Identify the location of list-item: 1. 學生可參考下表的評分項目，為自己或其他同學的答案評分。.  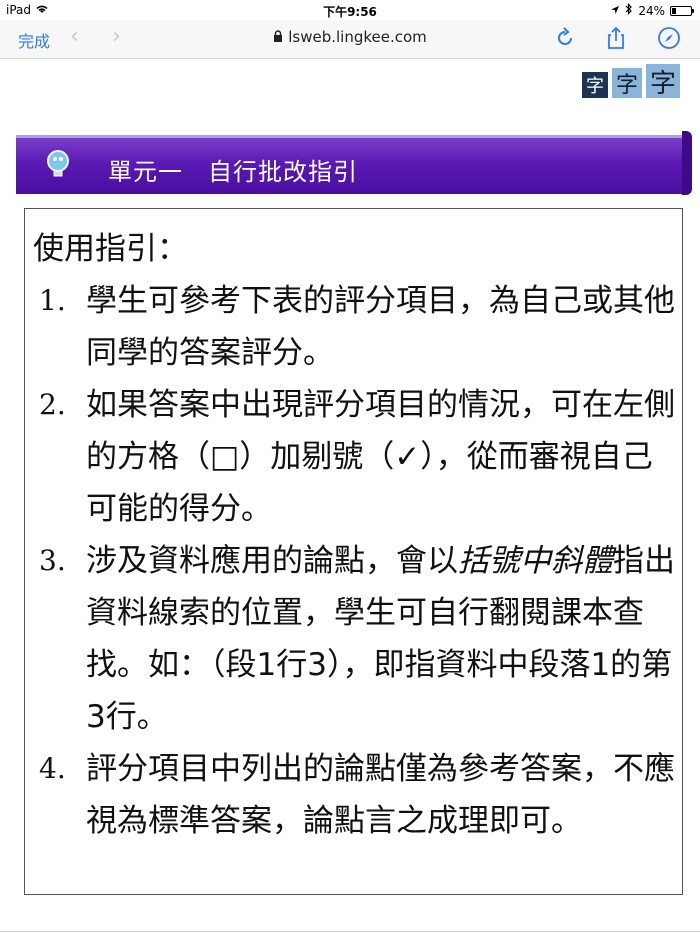
(359, 327).